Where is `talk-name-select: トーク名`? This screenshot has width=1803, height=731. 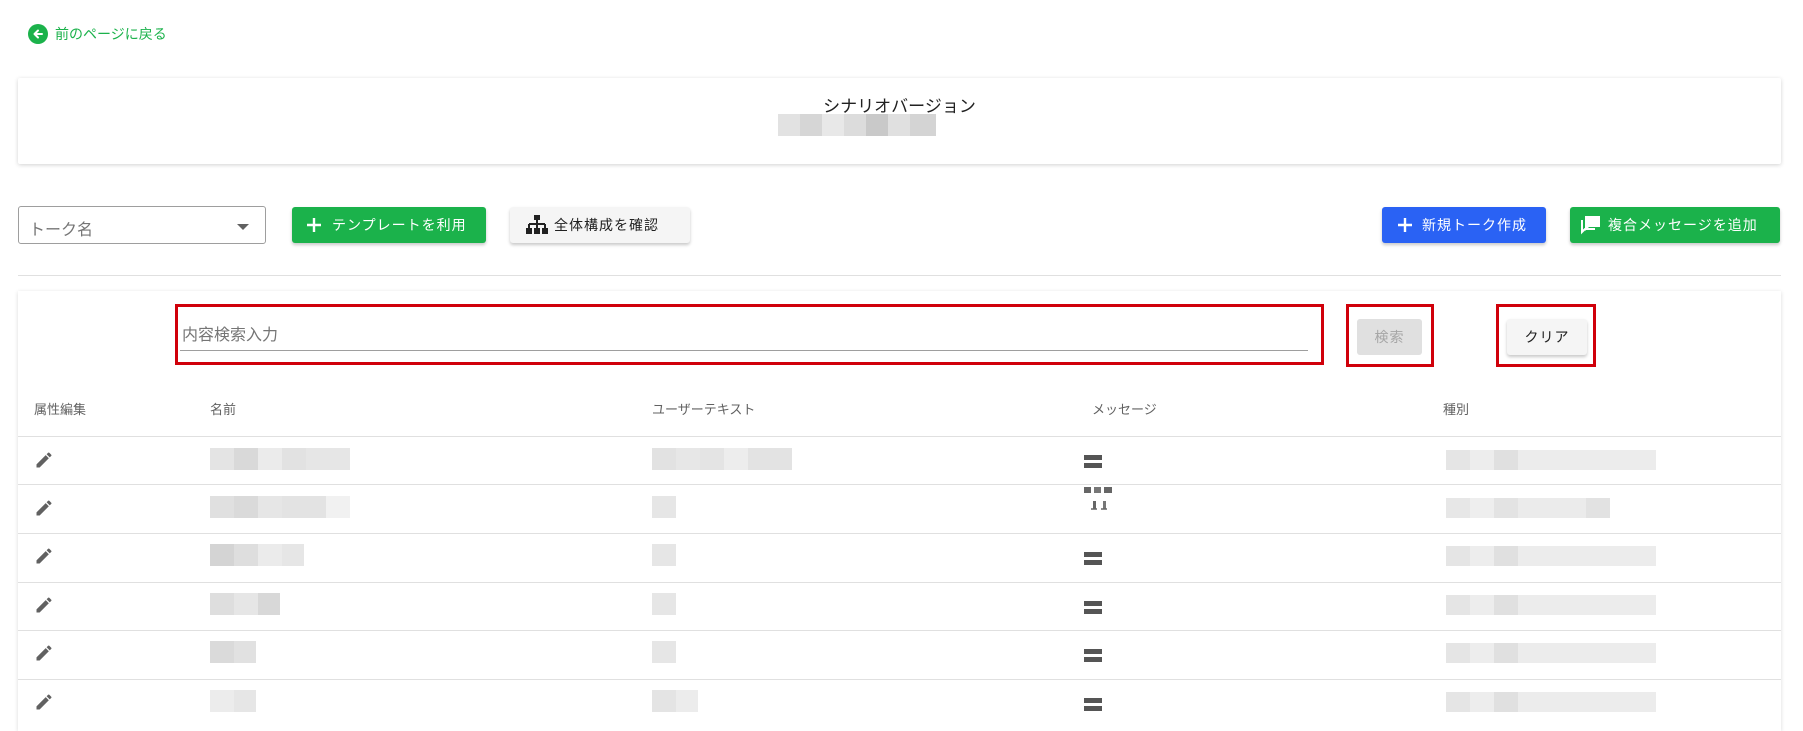
talk-name-select: トーク名 is located at coordinates (142, 225).